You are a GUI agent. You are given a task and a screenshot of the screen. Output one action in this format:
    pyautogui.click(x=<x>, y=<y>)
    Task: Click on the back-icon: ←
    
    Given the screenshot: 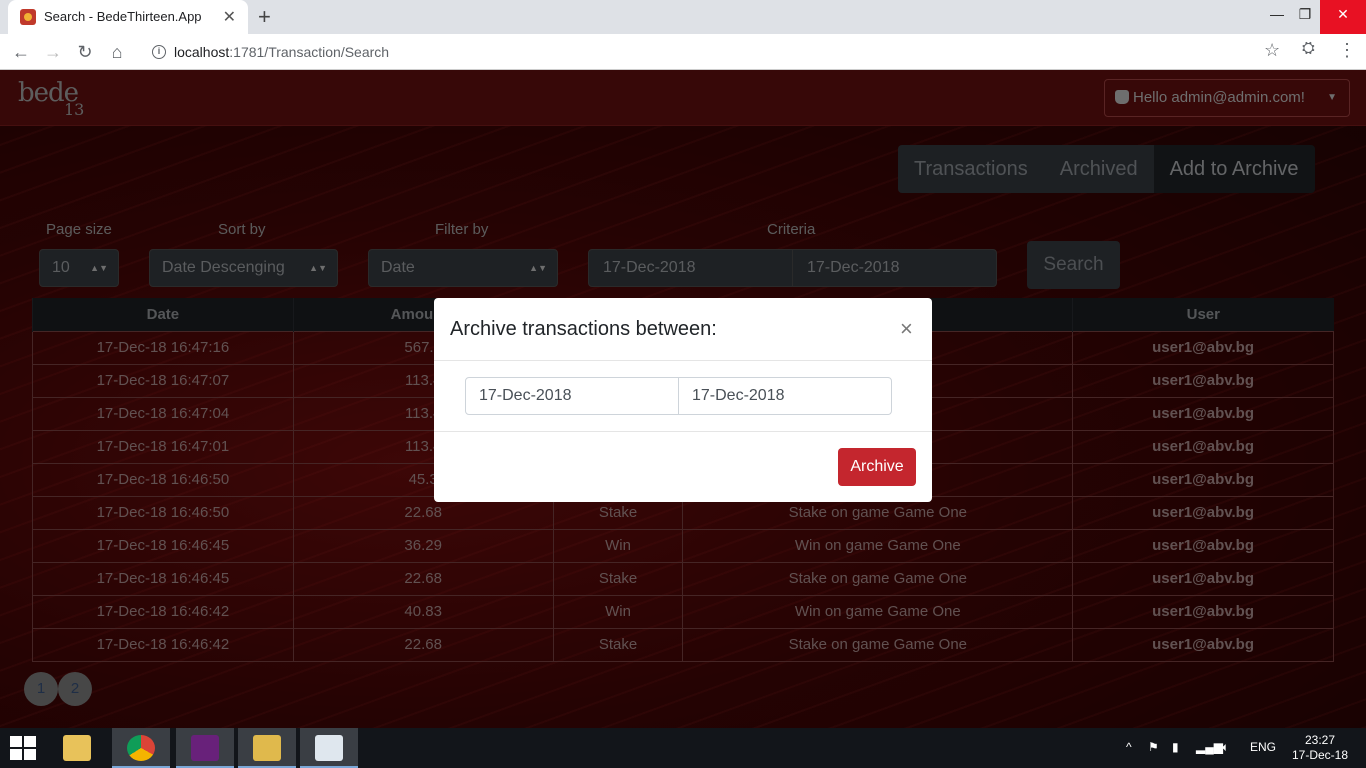 What is the action you would take?
    pyautogui.click(x=21, y=52)
    